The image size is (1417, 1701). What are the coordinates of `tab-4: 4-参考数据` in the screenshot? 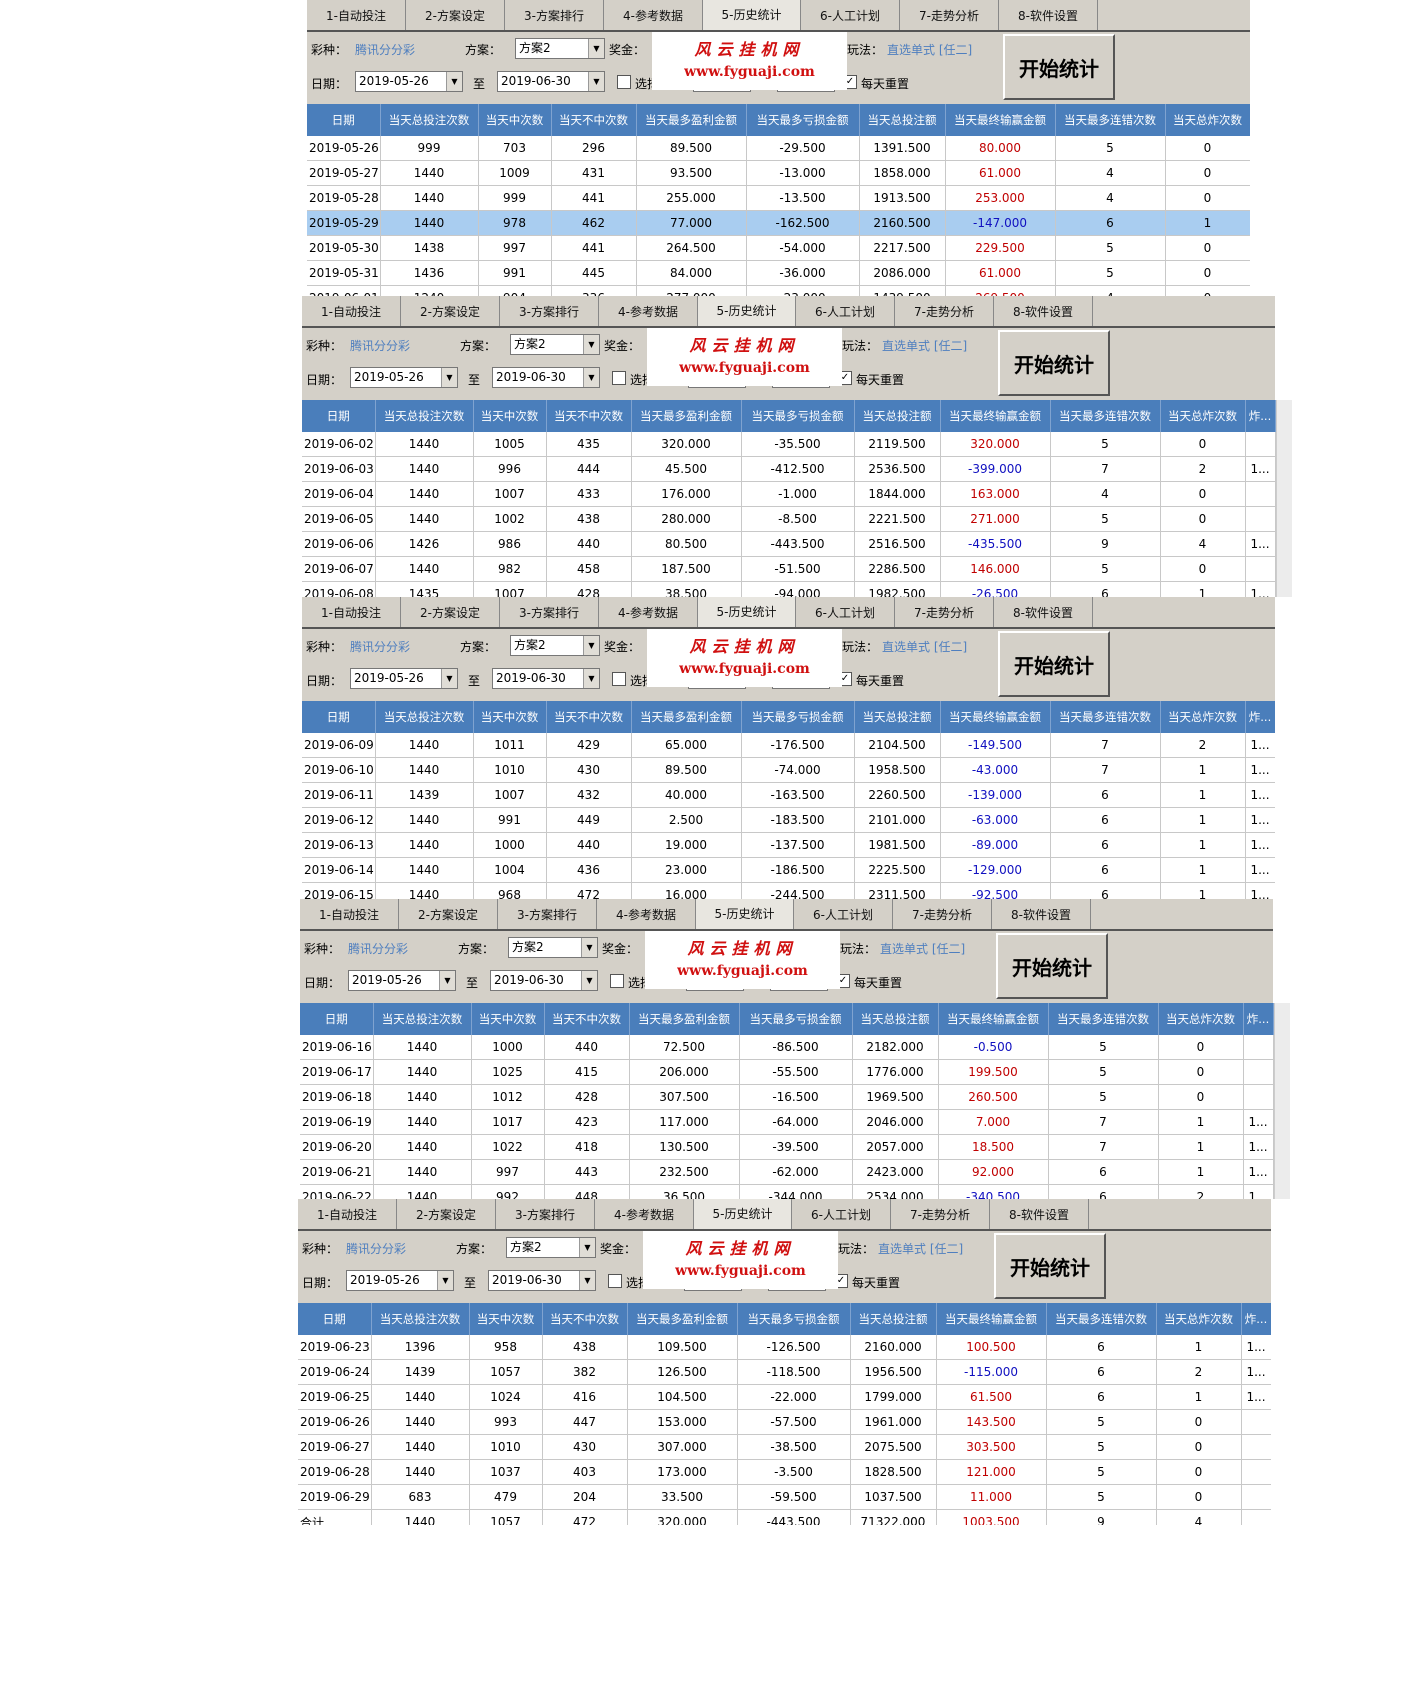 It's located at (648, 311).